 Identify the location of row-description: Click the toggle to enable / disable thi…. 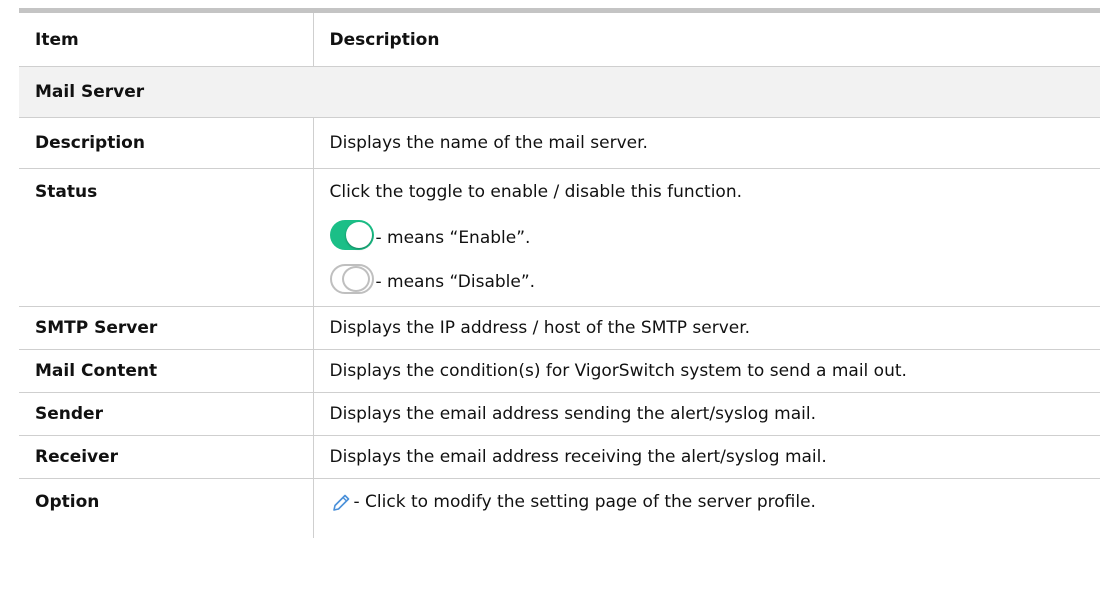
(536, 192).